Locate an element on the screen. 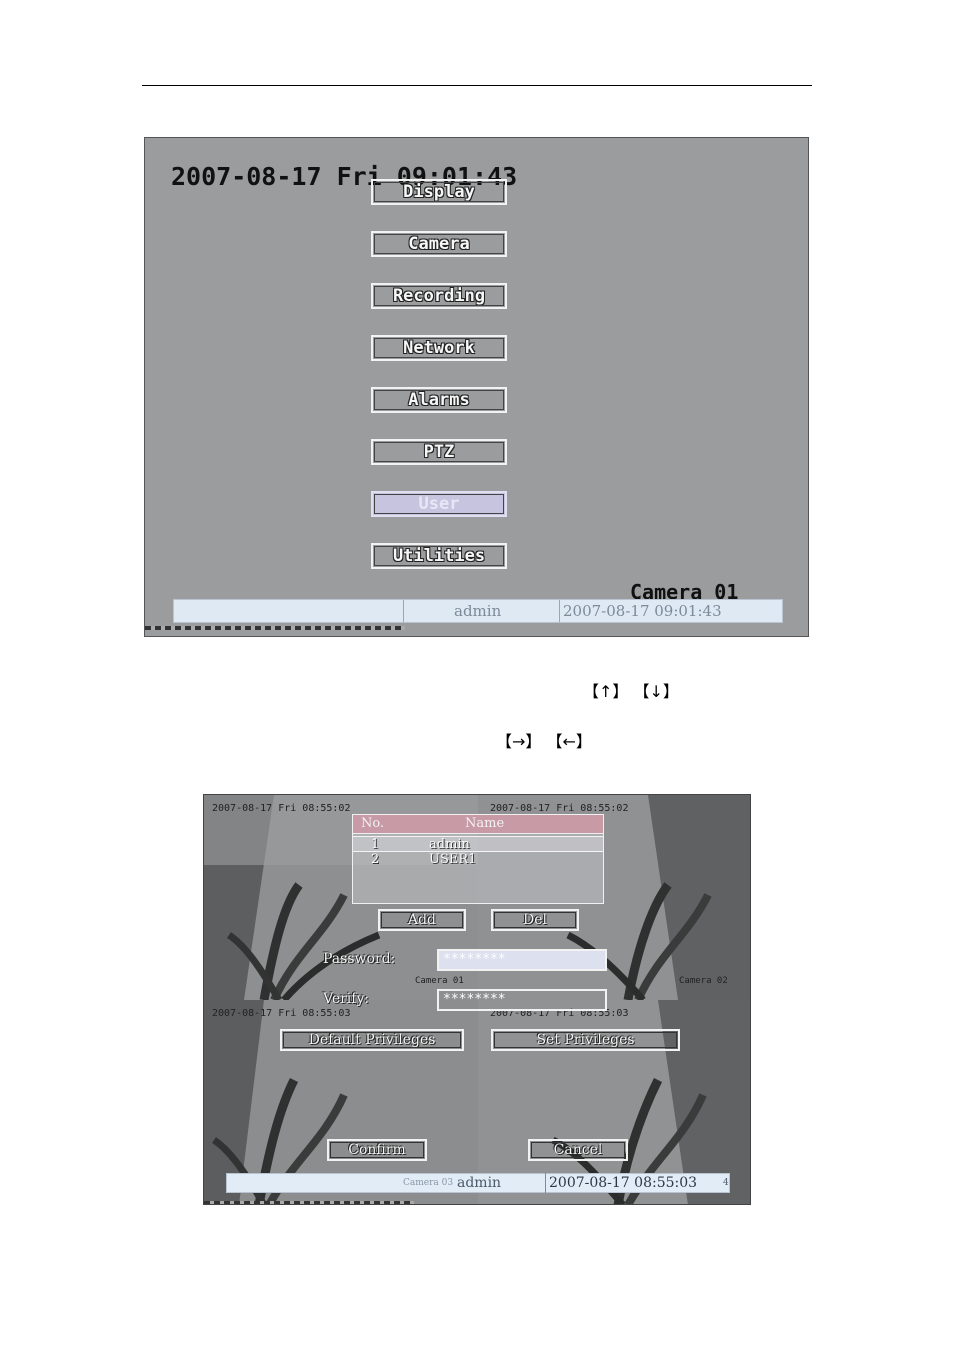  up-down-keys: 【↑】 【↓】 is located at coordinates (631, 691).